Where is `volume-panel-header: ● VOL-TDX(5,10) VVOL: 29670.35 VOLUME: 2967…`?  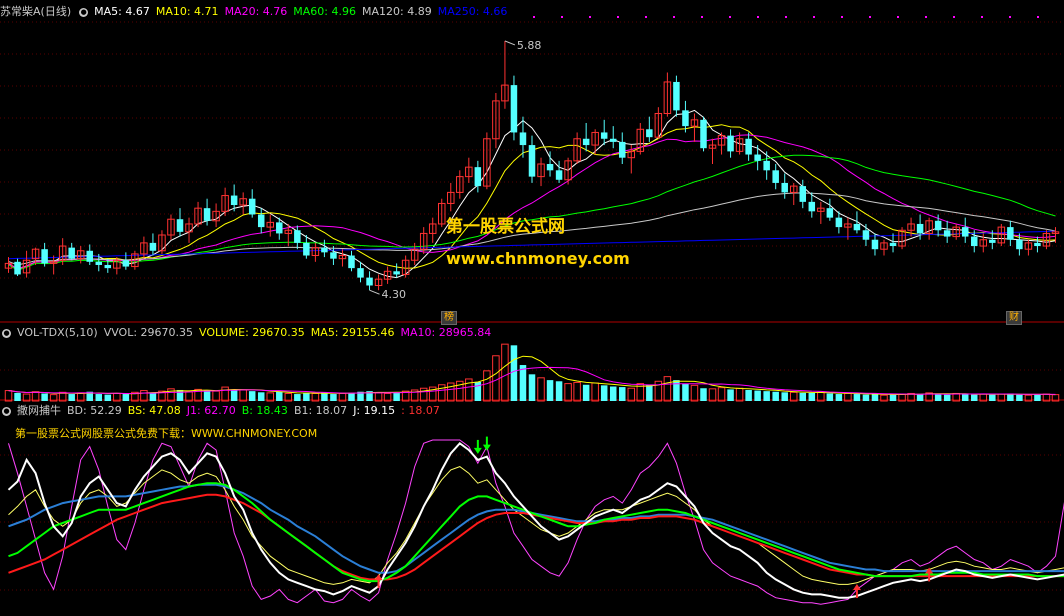
volume-panel-header: ● VOL-TDX(5,10) VVOL: 29670.35 VOLUME: 2967… is located at coordinates (251, 333).